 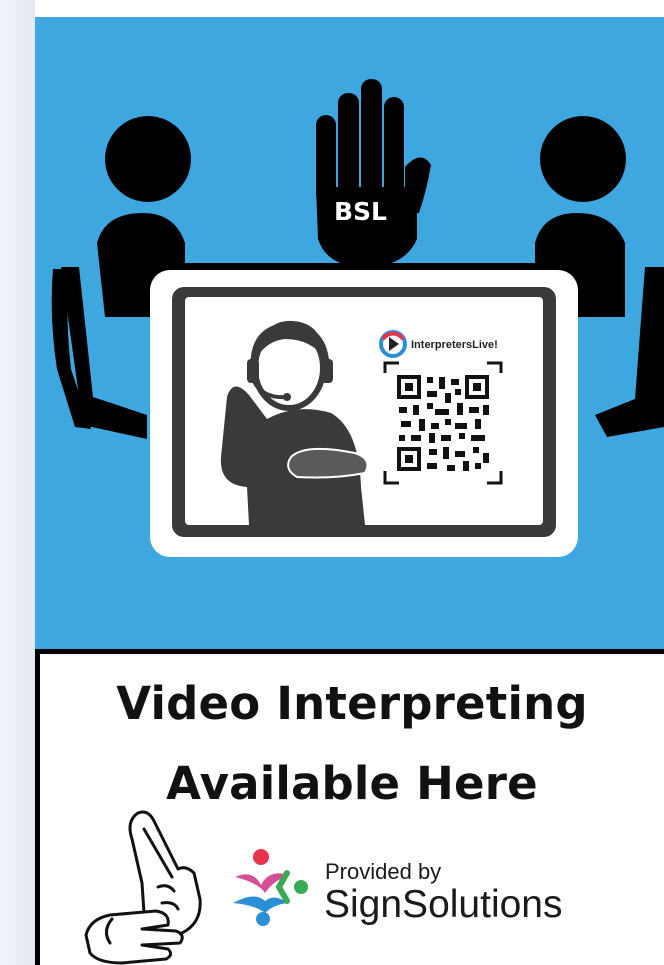 I want to click on headline-line-1: Video Interpreting, so click(x=352, y=703).